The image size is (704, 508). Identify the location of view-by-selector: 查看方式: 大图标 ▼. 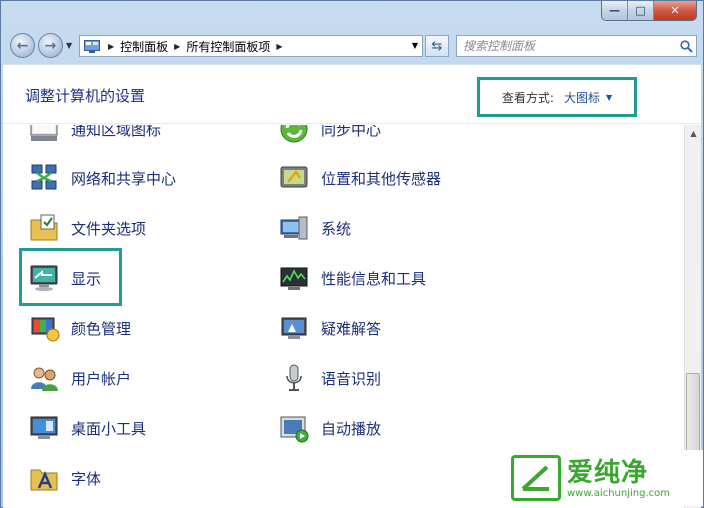
(557, 97).